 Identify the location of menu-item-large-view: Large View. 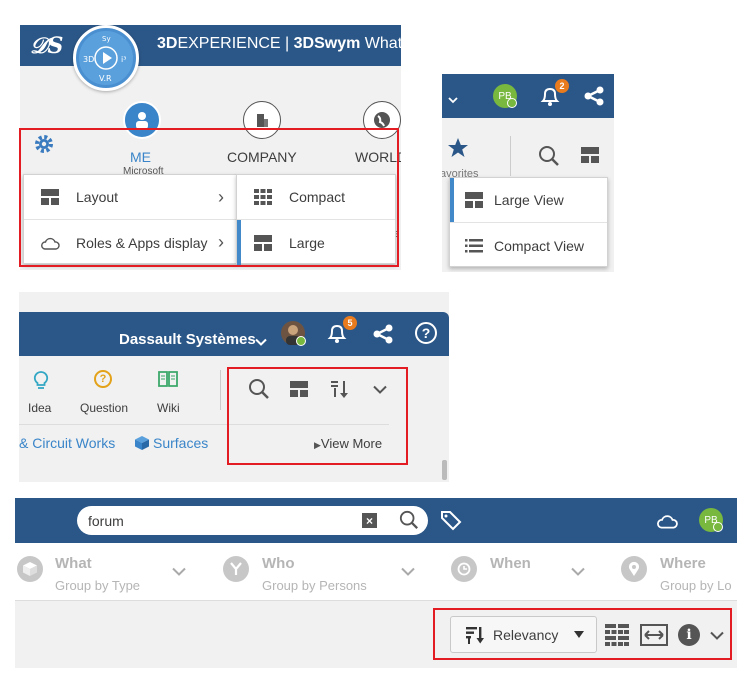
(528, 200).